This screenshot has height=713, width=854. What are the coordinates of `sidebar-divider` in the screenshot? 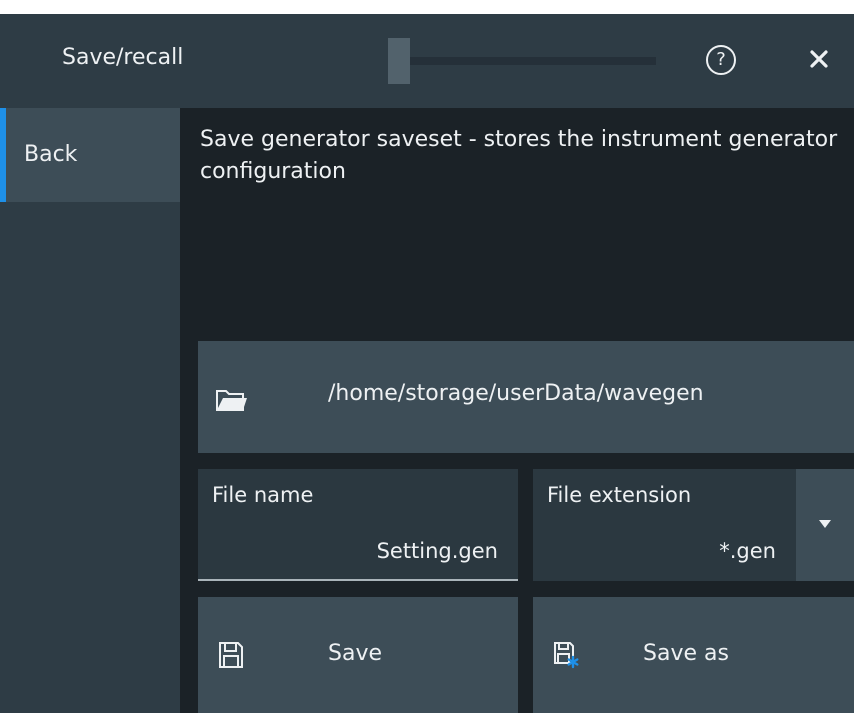 It's located at (182, 410).